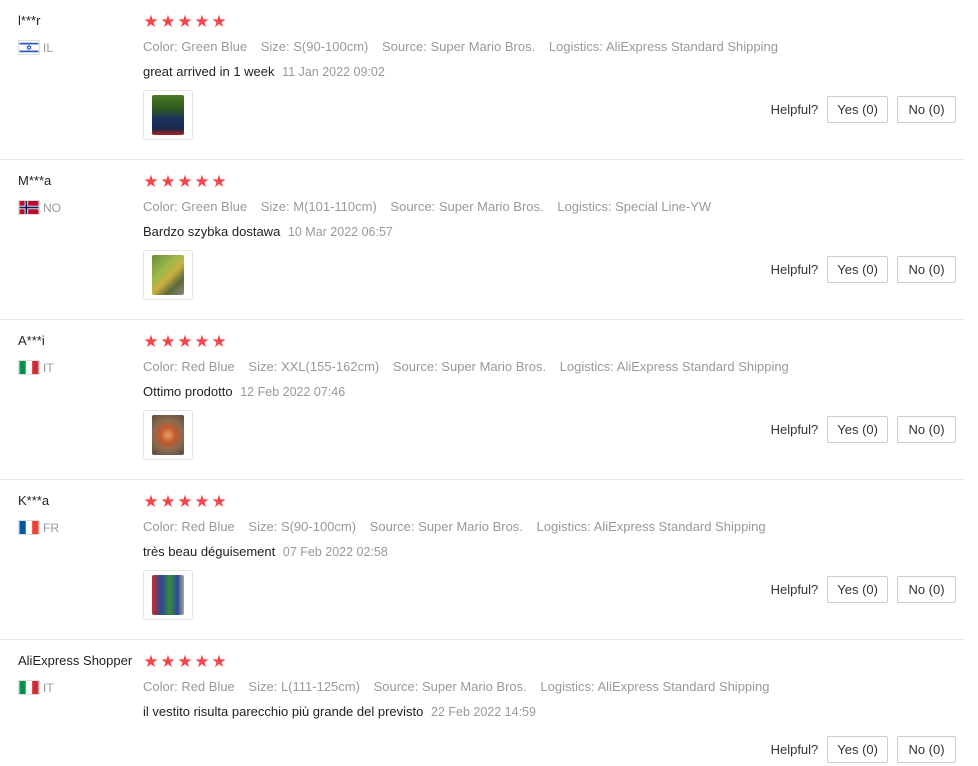  Describe the element at coordinates (209, 551) in the screenshot. I see `review-text: très beau déguisement` at that location.